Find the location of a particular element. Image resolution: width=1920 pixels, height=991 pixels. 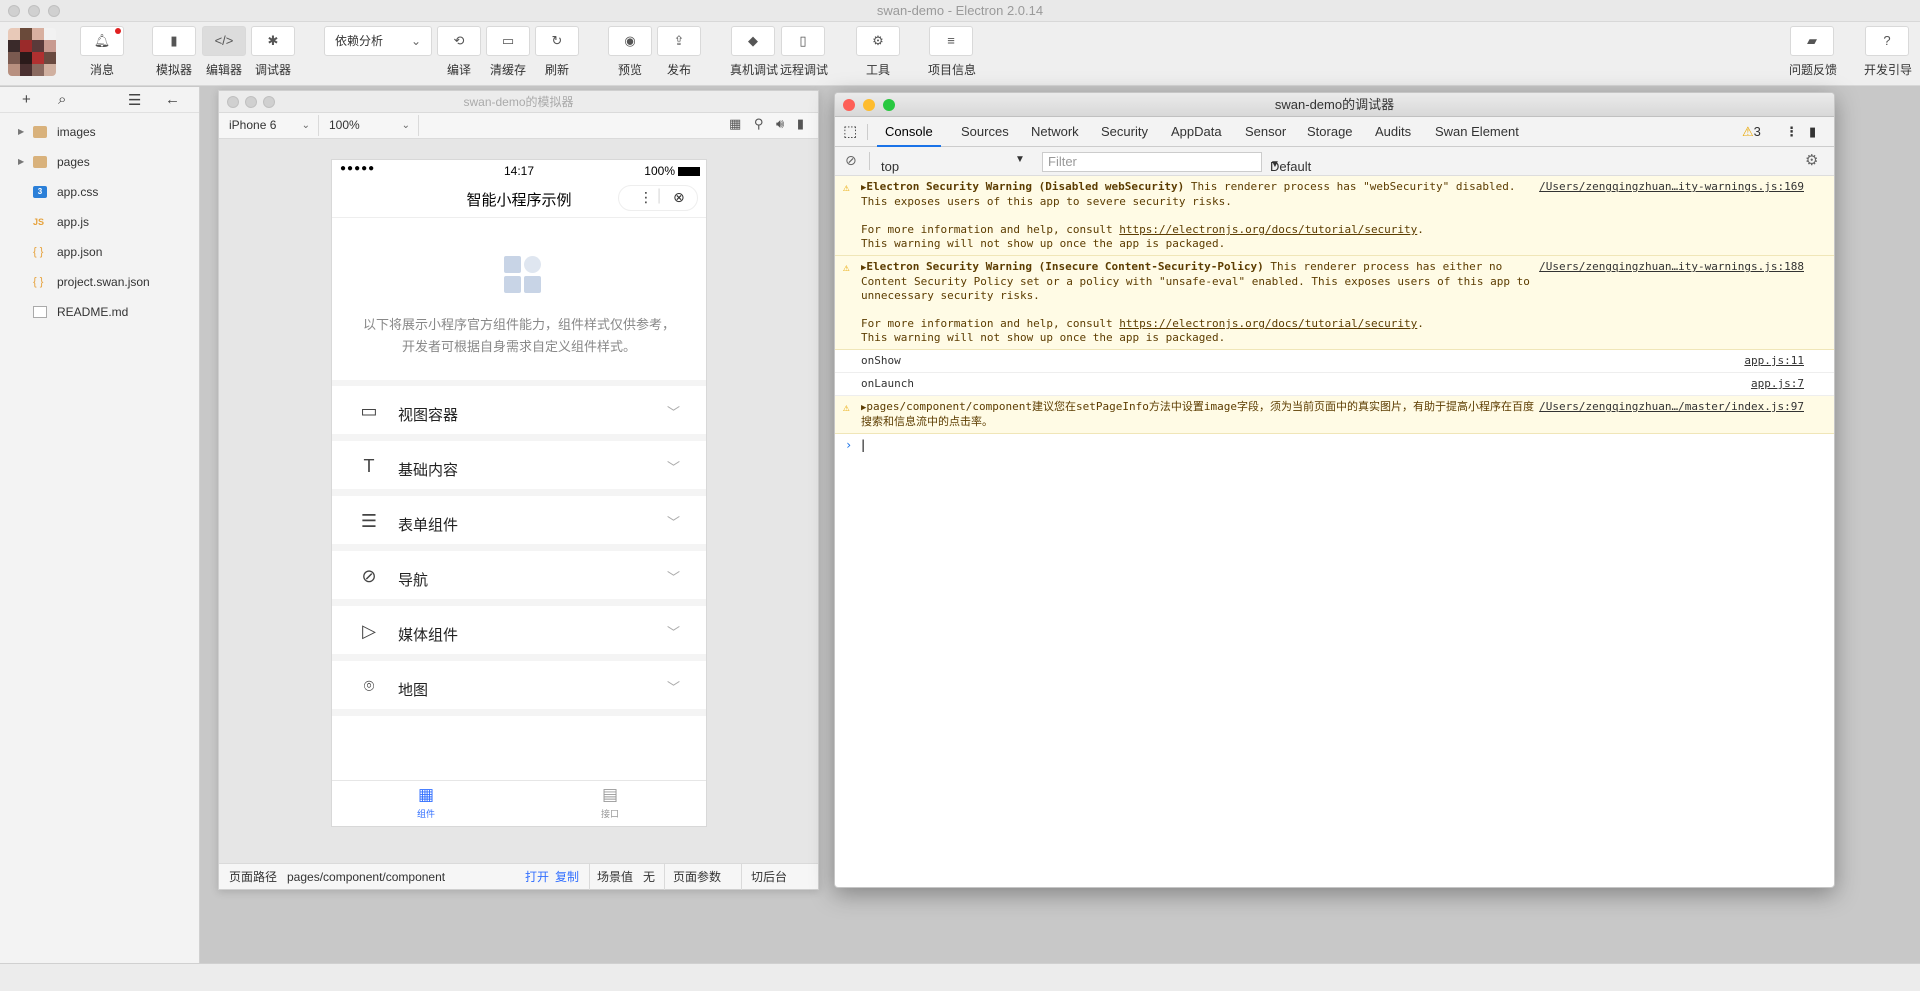

console-log: app.js:11 onShow is located at coordinates (1334, 361).